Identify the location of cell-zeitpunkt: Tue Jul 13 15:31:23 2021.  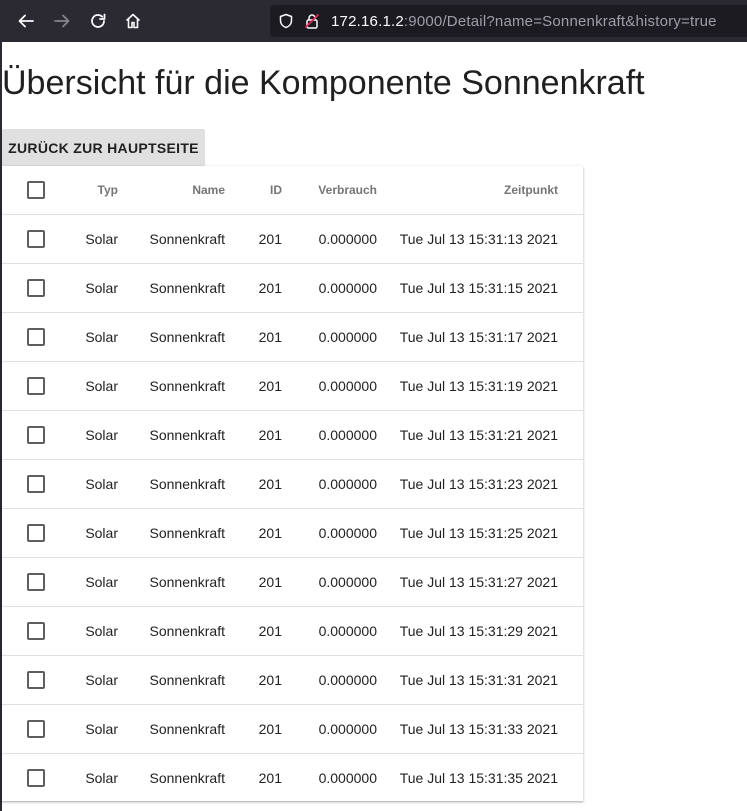
(467, 484).